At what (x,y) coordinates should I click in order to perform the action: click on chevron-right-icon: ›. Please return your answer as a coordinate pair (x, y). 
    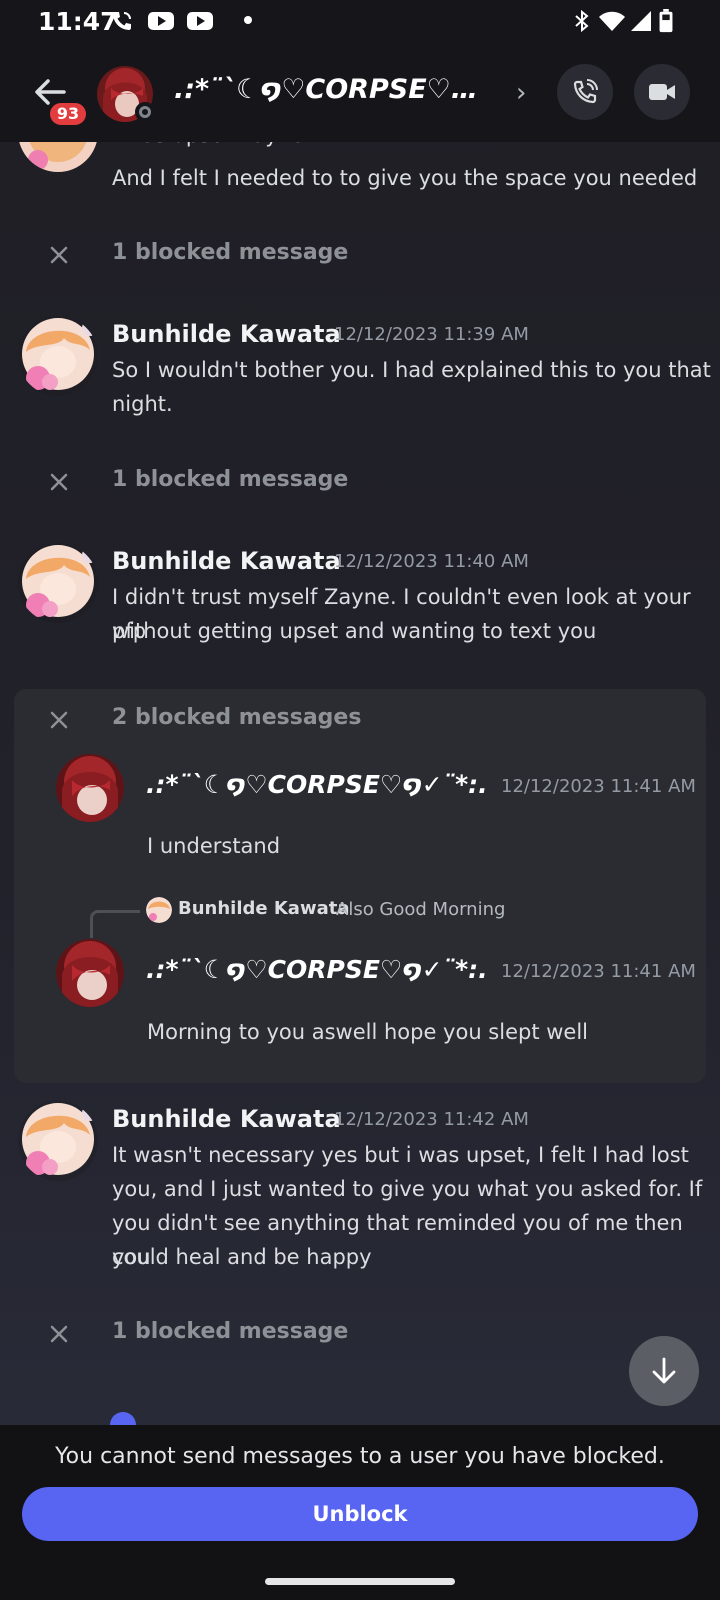
    Looking at the image, I should click on (521, 93).